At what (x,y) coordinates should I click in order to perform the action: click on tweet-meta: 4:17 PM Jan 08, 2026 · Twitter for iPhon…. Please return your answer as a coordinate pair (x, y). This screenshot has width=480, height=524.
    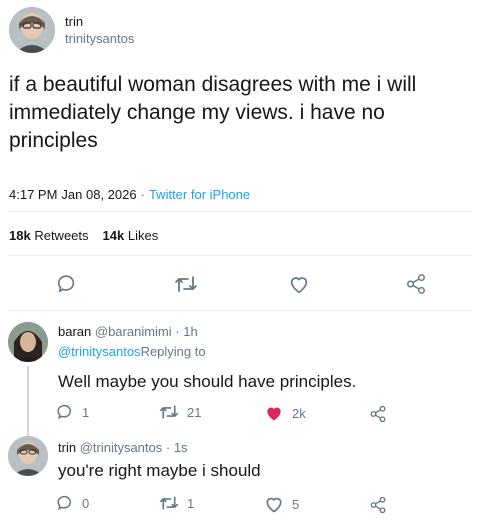
    Looking at the image, I should click on (129, 194).